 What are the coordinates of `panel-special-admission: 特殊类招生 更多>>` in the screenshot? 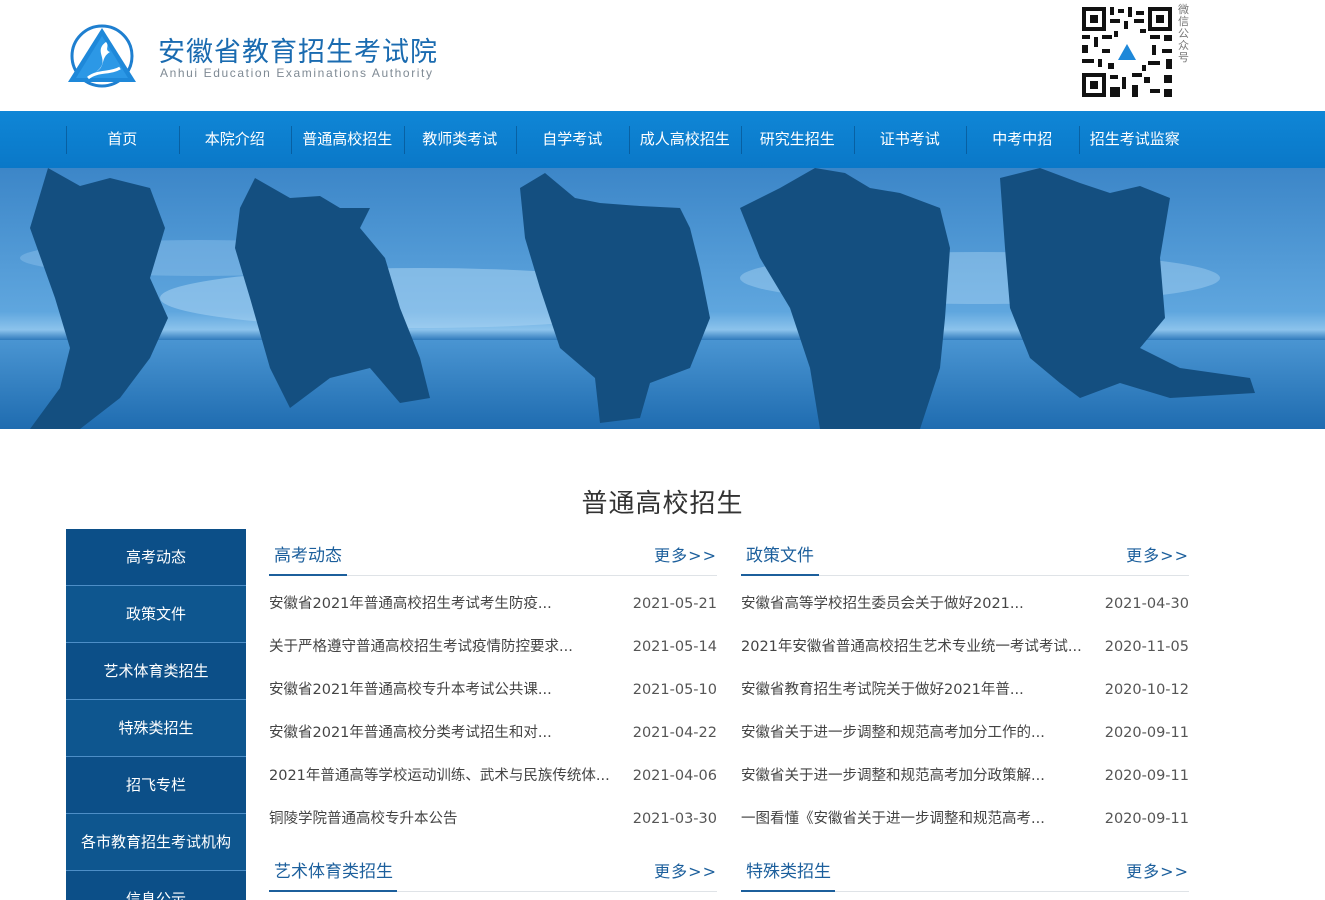 It's located at (965, 868).